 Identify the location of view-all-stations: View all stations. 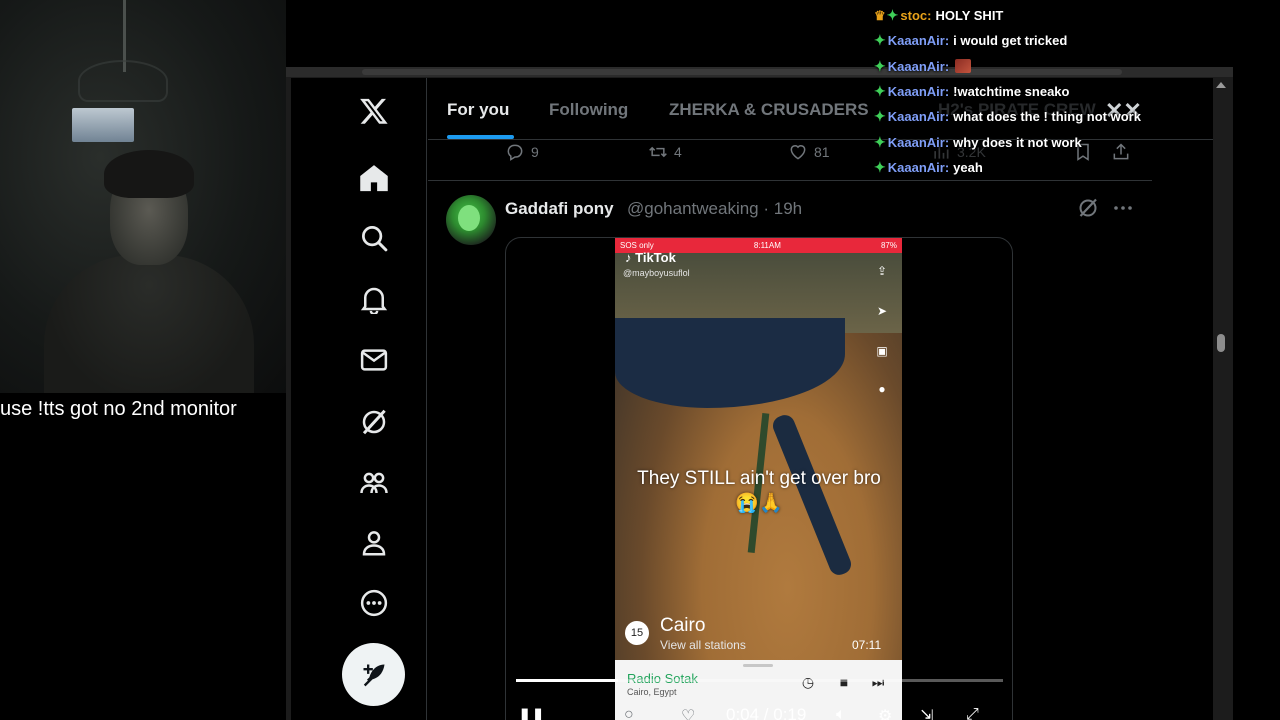
(703, 645).